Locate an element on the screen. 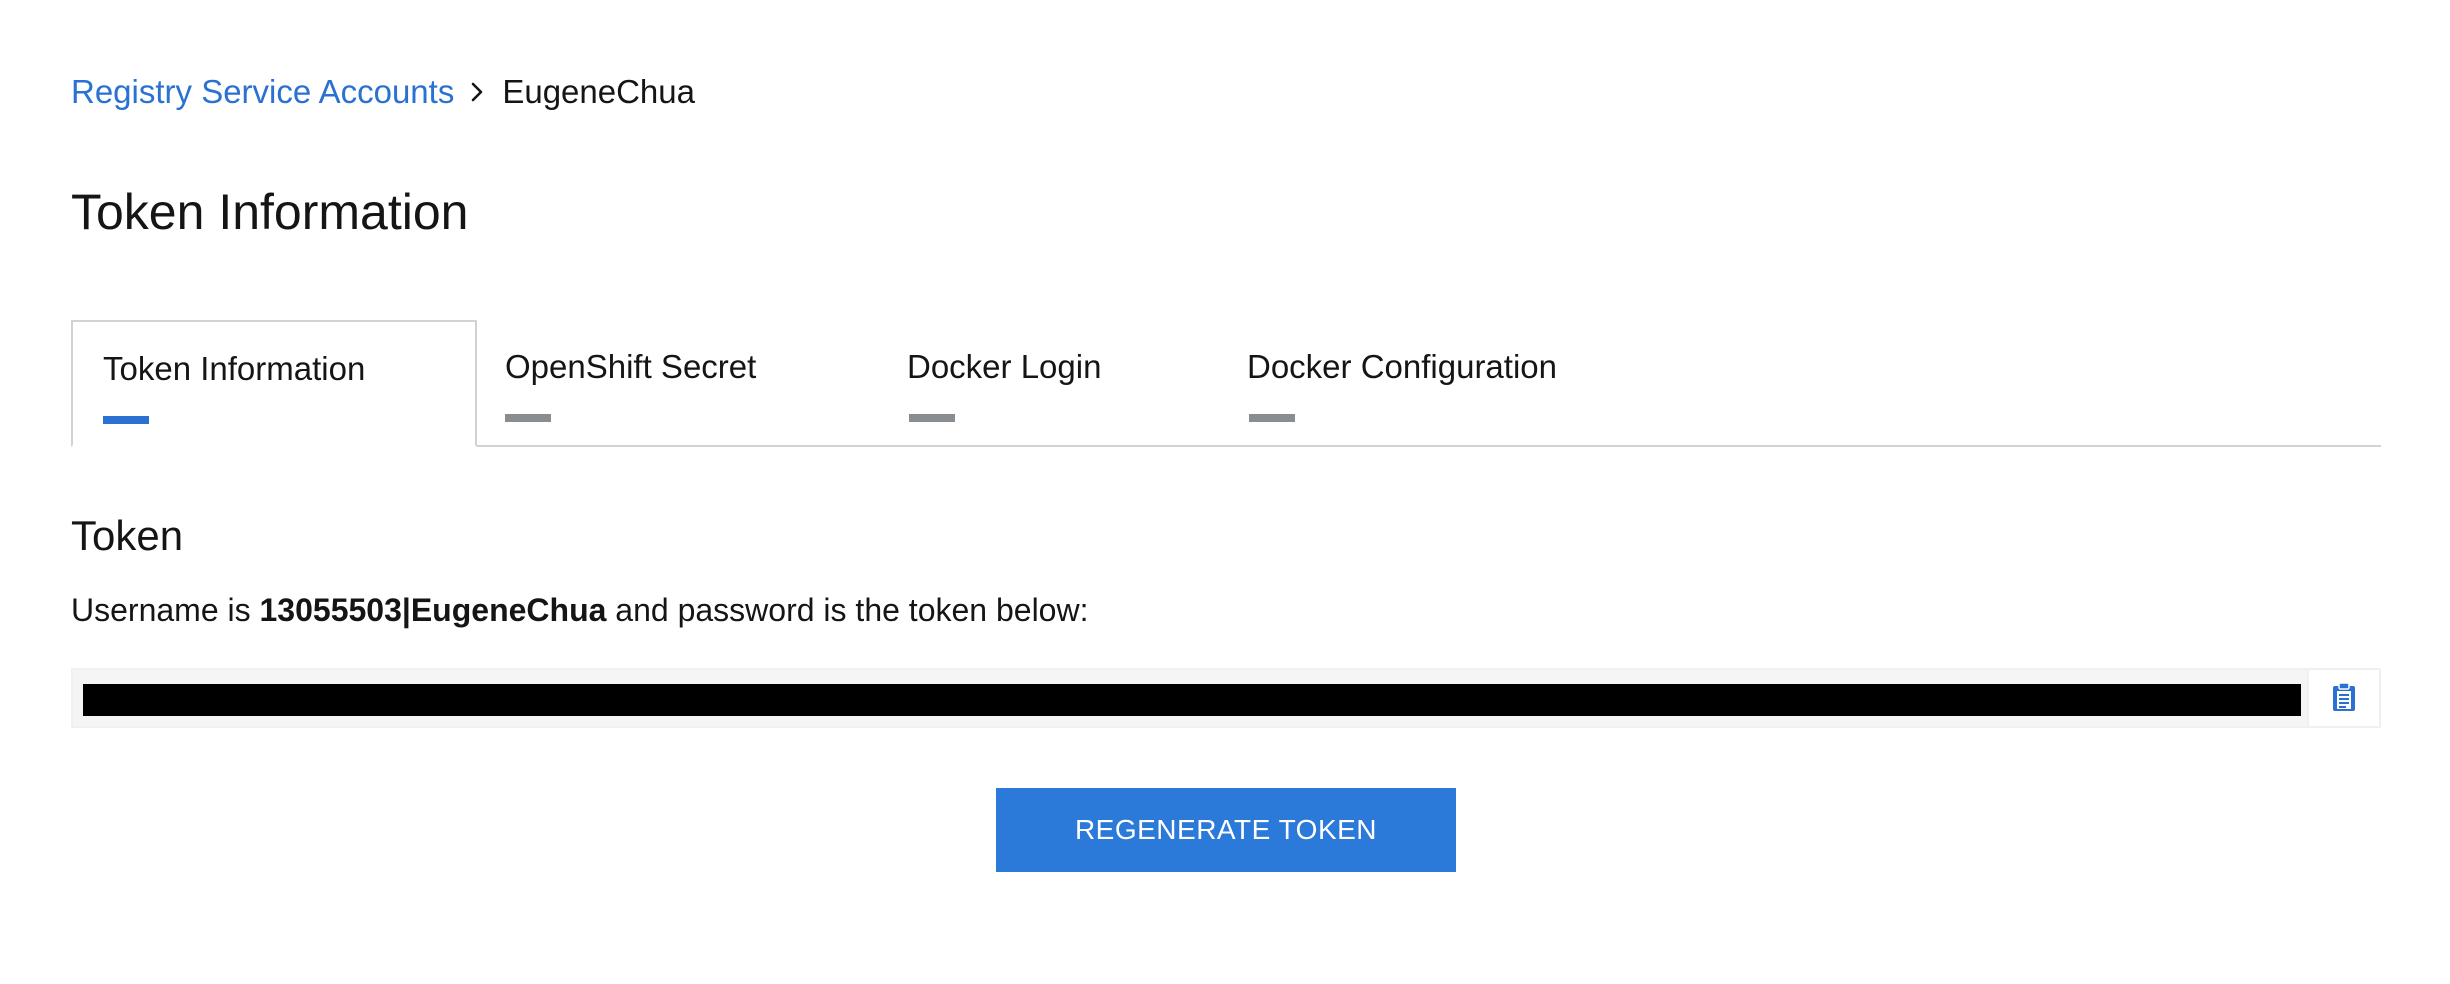  tab-docker-configuration: Docker Configuration is located at coordinates (1407, 382).